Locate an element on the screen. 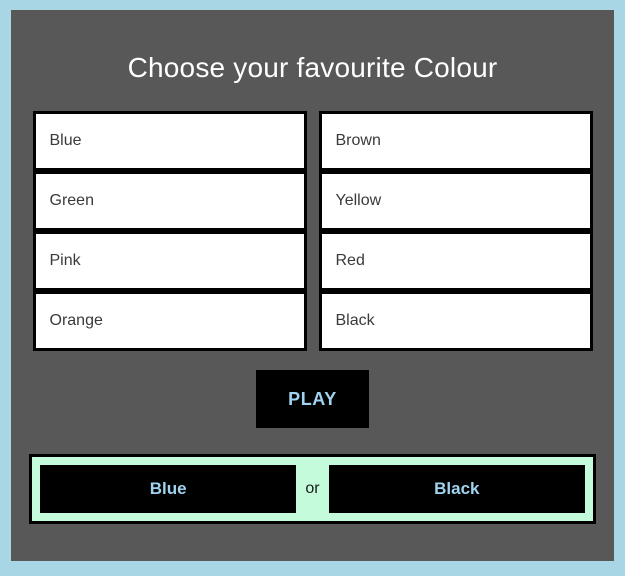  colour-option-label: Yellow is located at coordinates (358, 200).